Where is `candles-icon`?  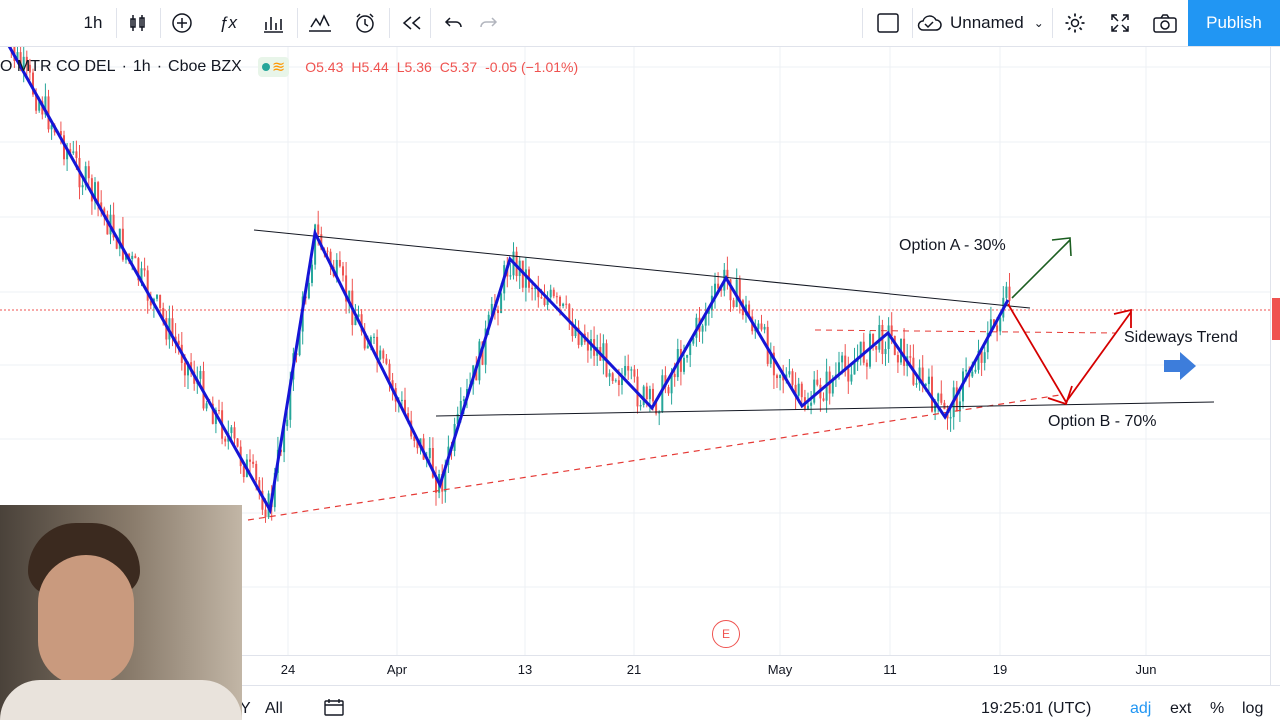
candles-icon is located at coordinates (138, 23).